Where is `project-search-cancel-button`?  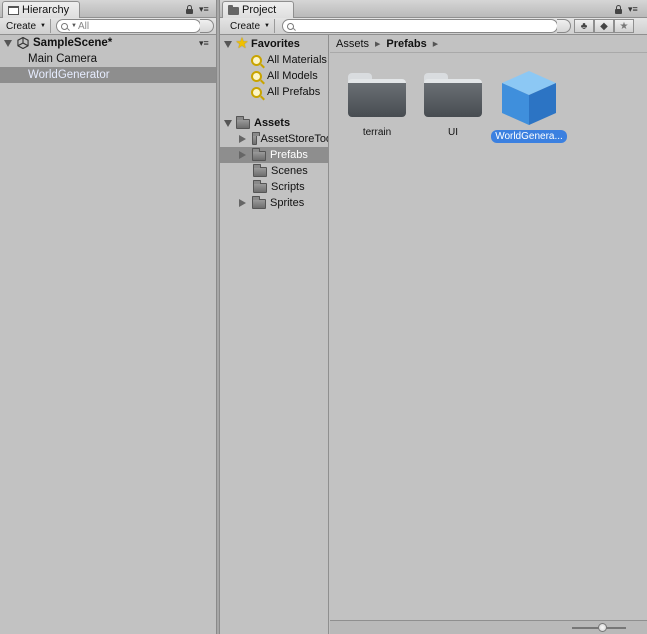 project-search-cancel-button is located at coordinates (564, 26).